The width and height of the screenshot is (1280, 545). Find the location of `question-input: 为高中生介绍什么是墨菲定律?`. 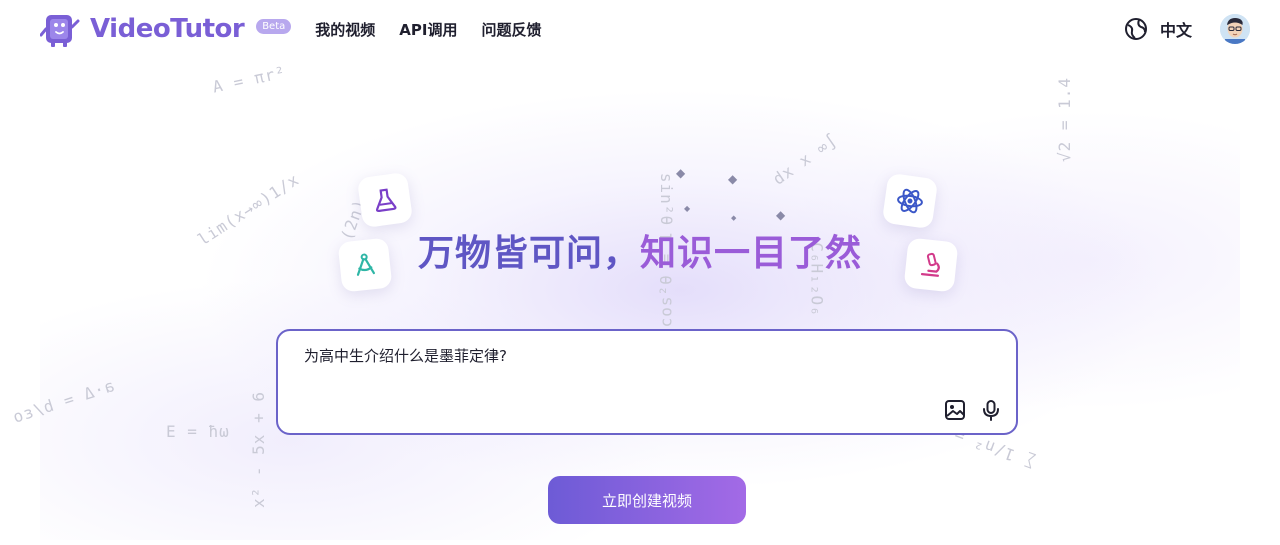

question-input: 为高中生介绍什么是墨菲定律? is located at coordinates (647, 382).